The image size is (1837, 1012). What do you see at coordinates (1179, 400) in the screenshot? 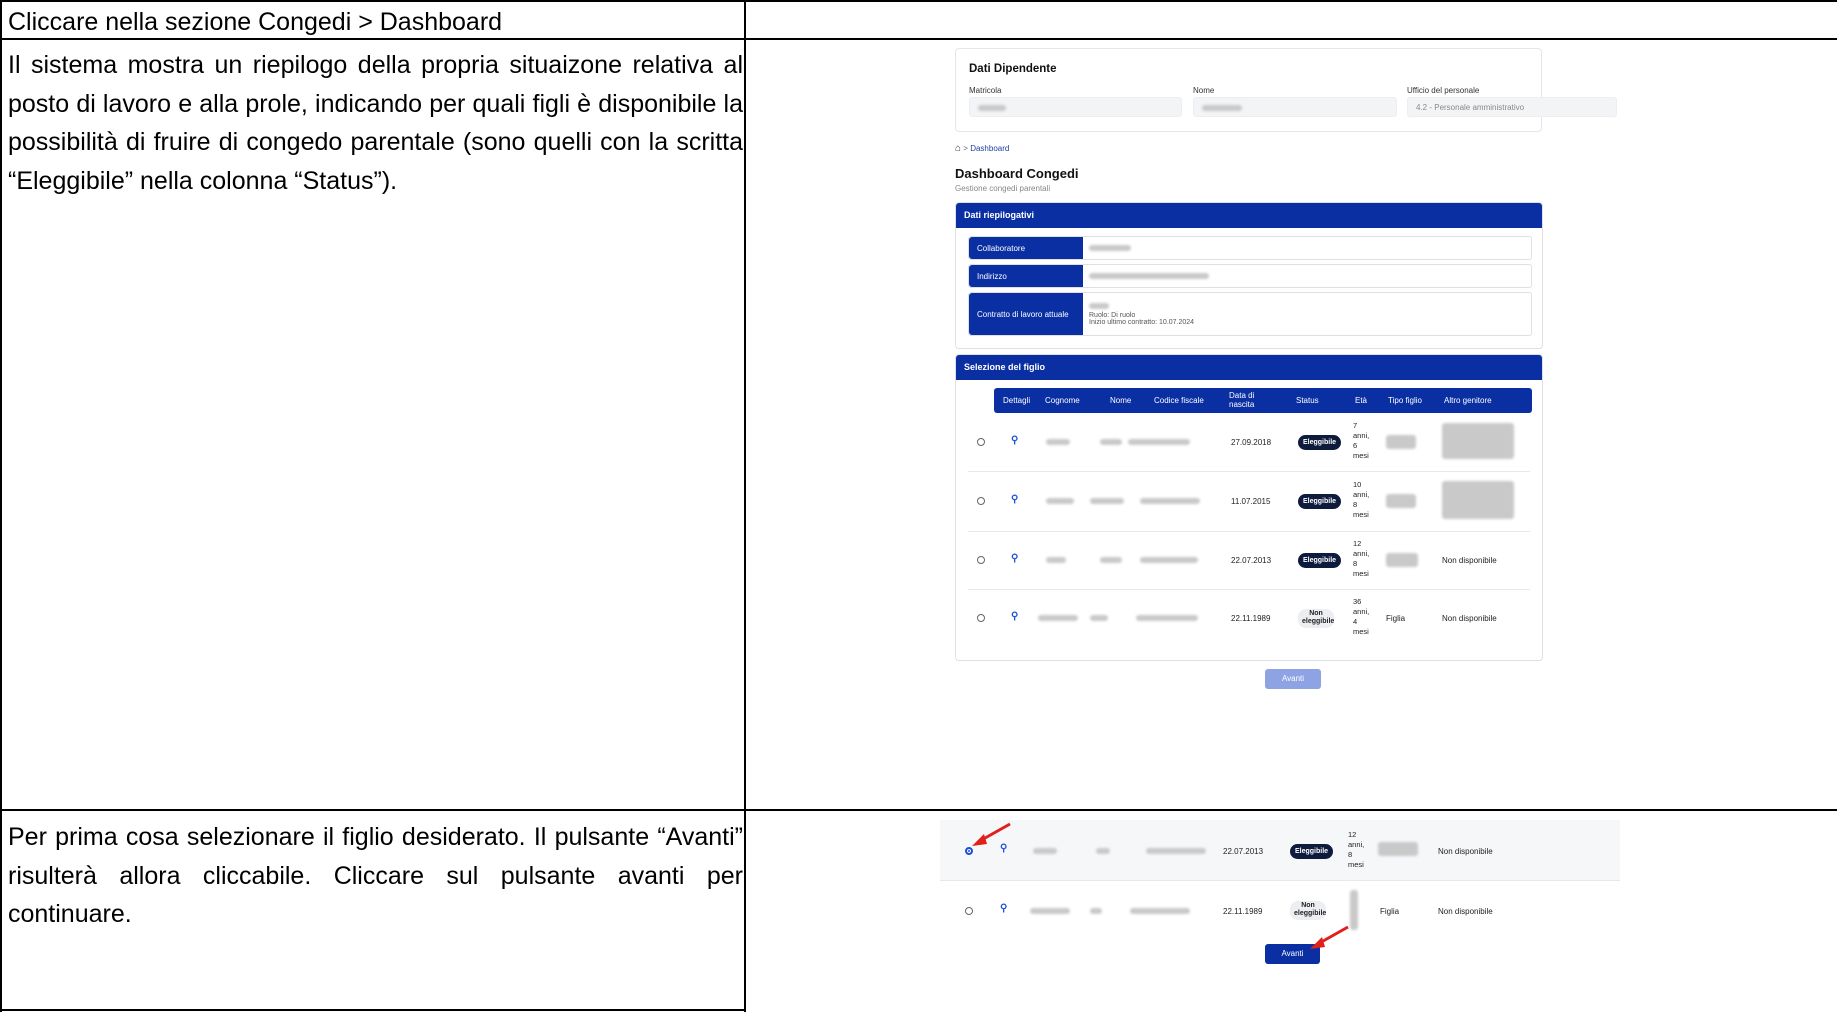
I see `col-codice-fiscale: Codice fiscale` at bounding box center [1179, 400].